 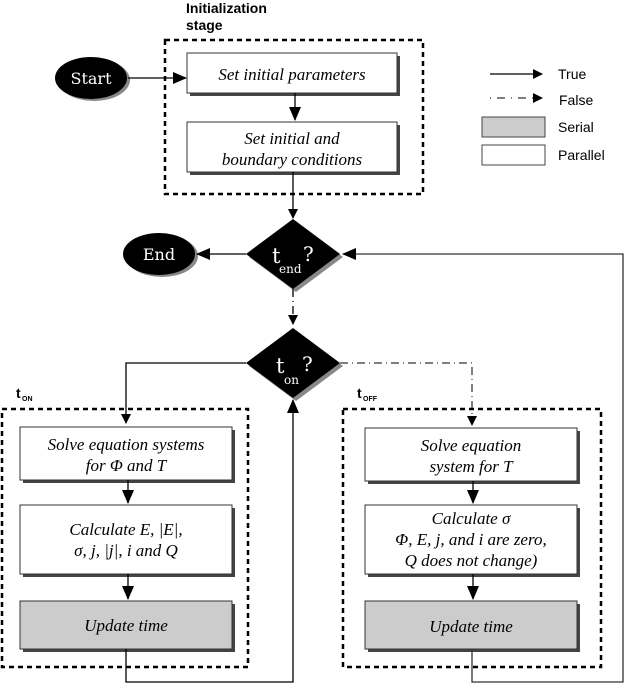 I want to click on legend-serial-swatch, so click(x=513, y=127).